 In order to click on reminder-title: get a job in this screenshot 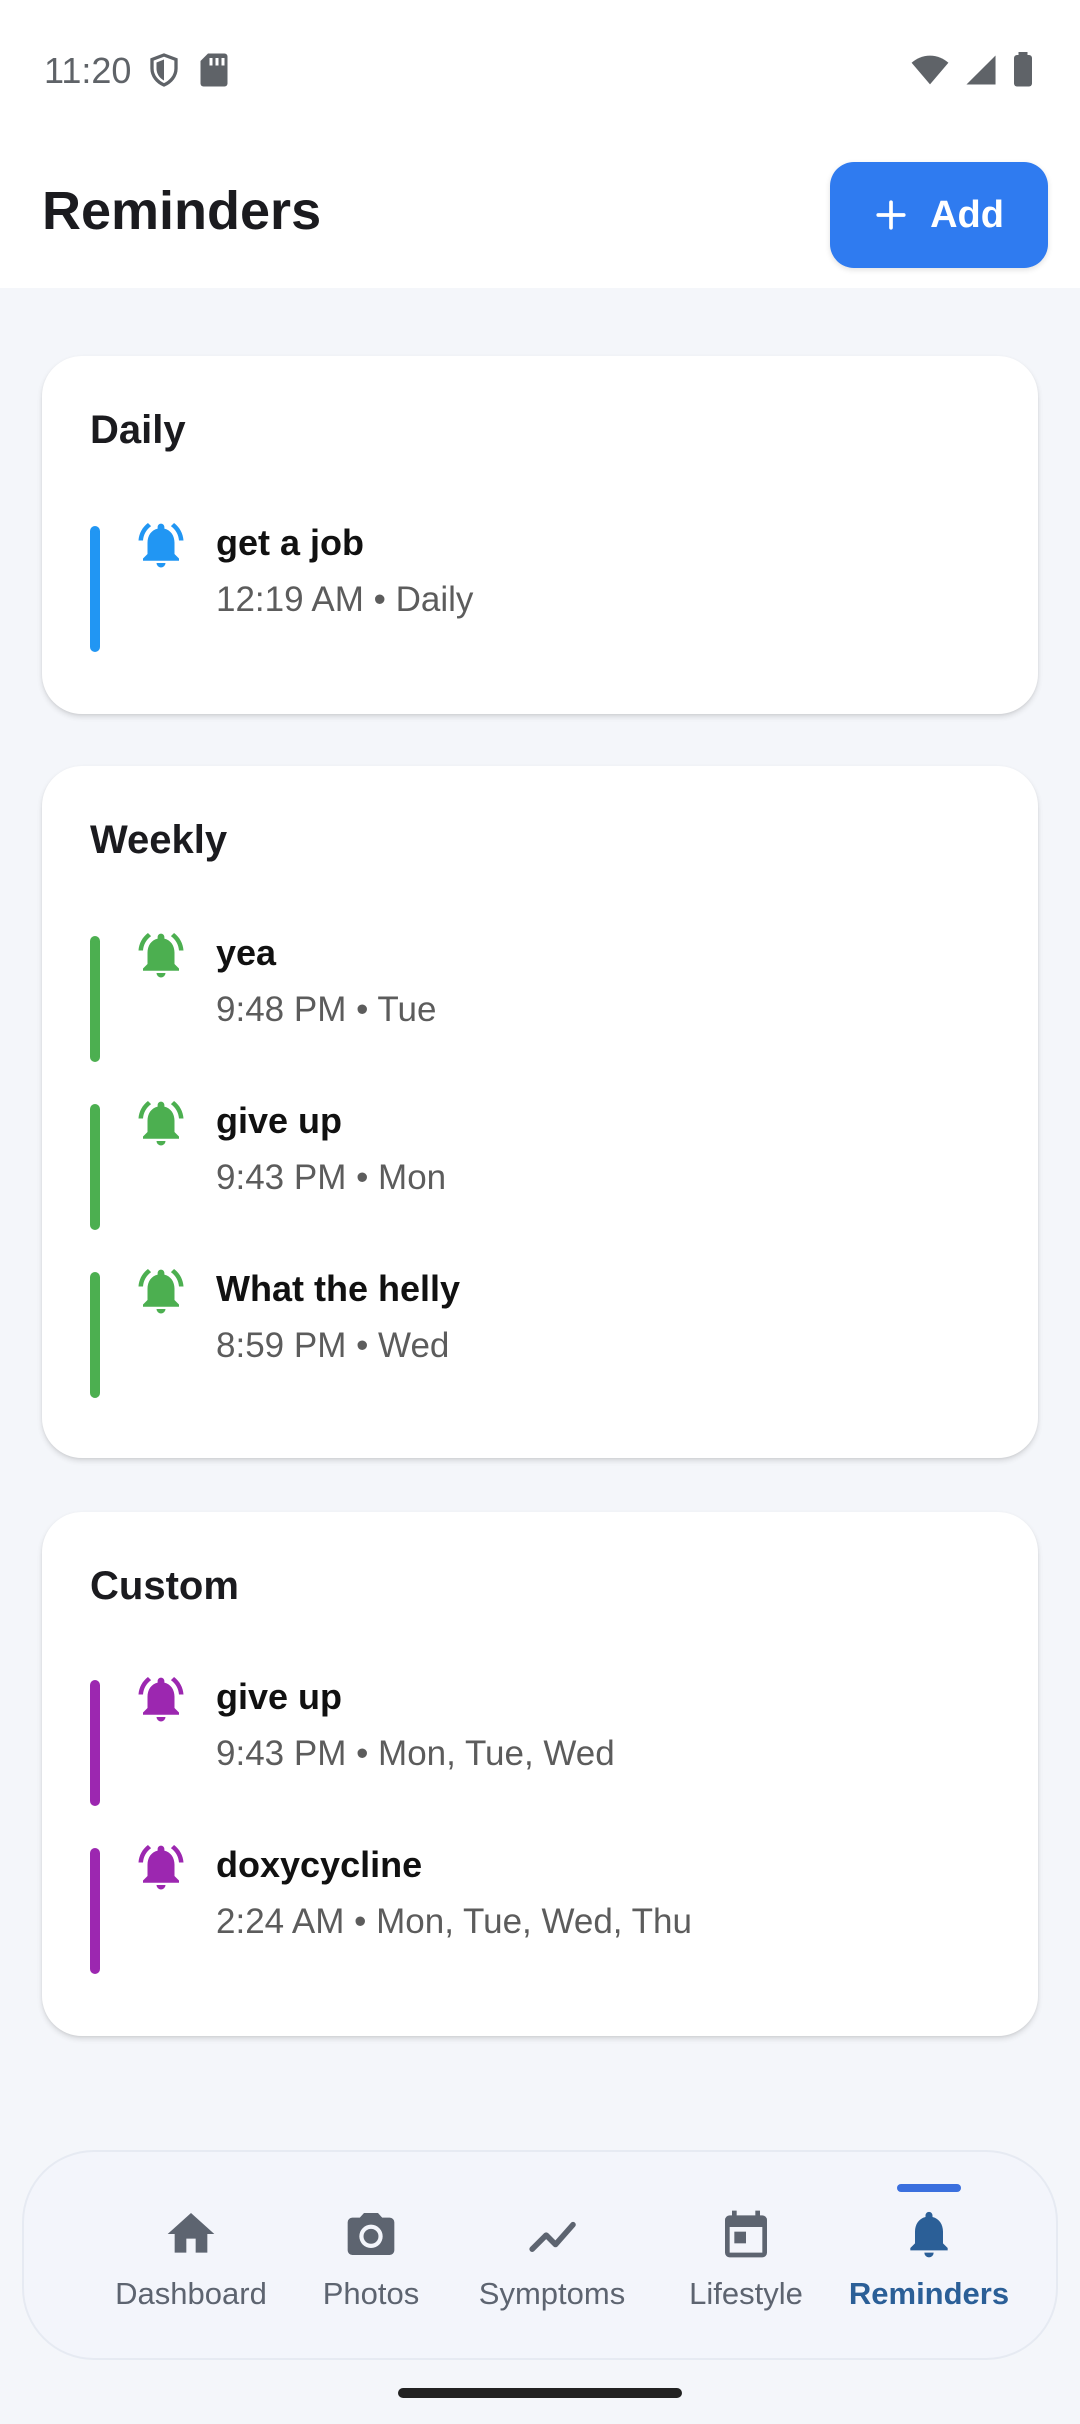, I will do `click(290, 542)`.